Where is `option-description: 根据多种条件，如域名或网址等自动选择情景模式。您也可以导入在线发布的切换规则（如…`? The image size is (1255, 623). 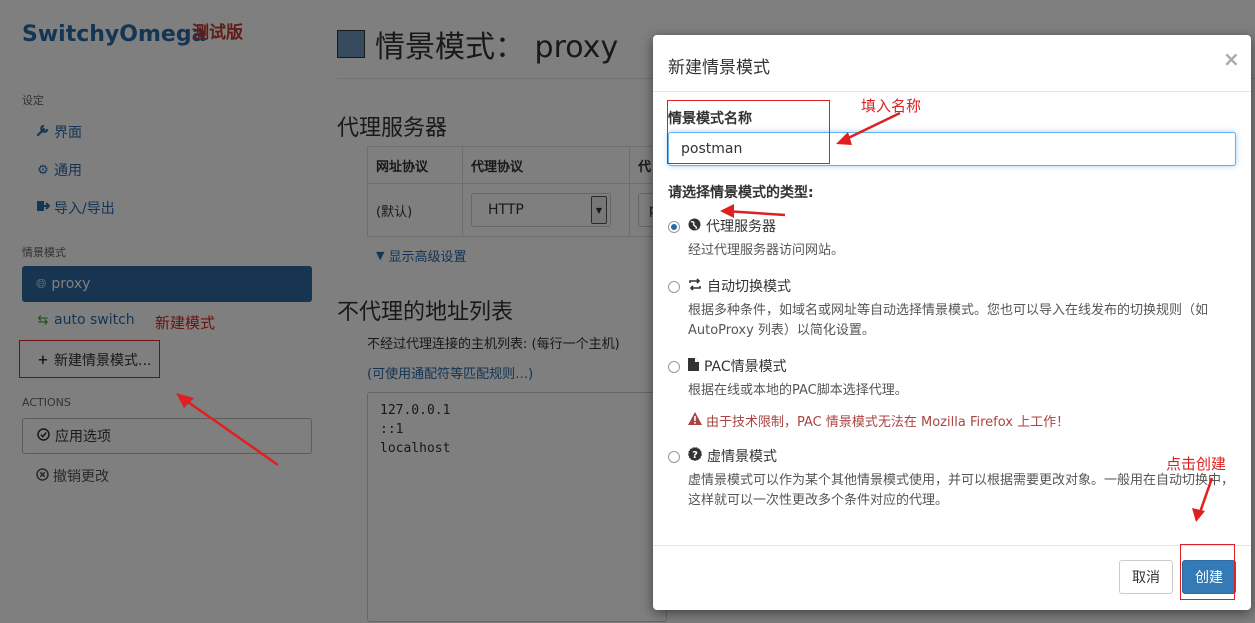 option-description: 根据多种条件，如域名或网址等自动选择情景模式。您也可以导入在线发布的切换规则（如… is located at coordinates (948, 320).